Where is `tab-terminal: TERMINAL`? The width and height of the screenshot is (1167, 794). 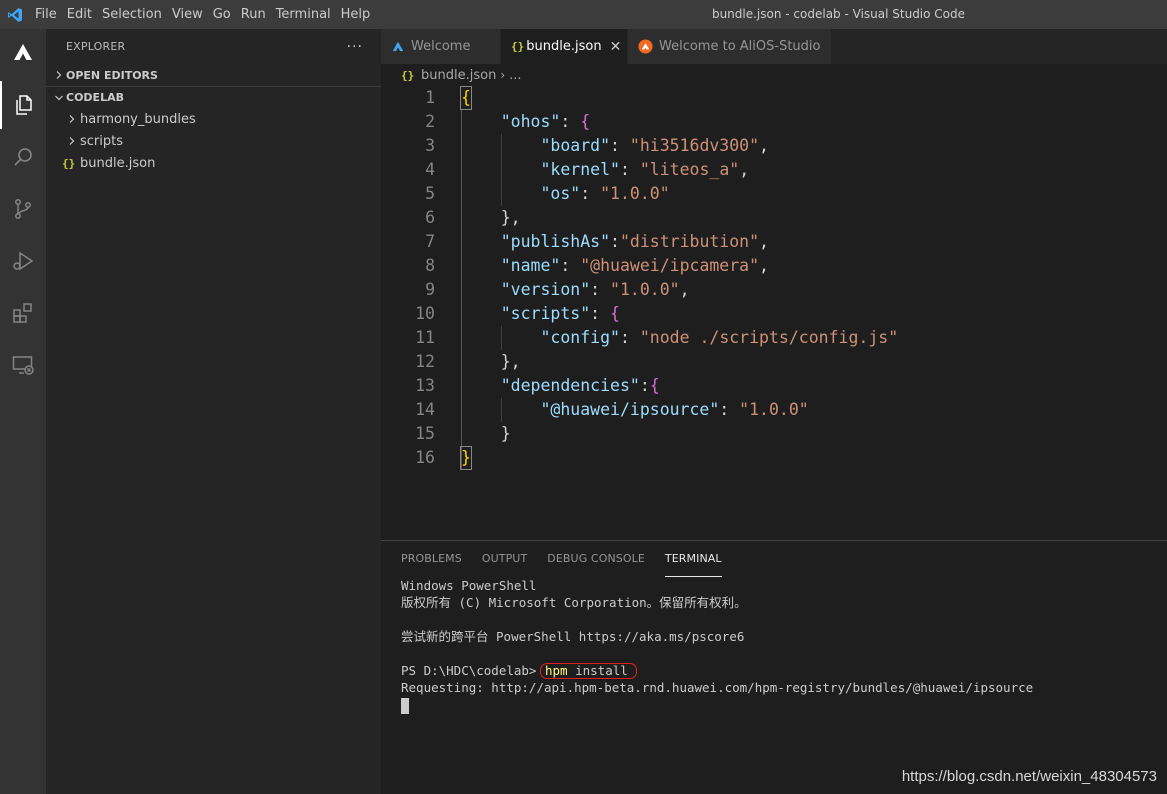
tab-terminal: TERMINAL is located at coordinates (693, 559).